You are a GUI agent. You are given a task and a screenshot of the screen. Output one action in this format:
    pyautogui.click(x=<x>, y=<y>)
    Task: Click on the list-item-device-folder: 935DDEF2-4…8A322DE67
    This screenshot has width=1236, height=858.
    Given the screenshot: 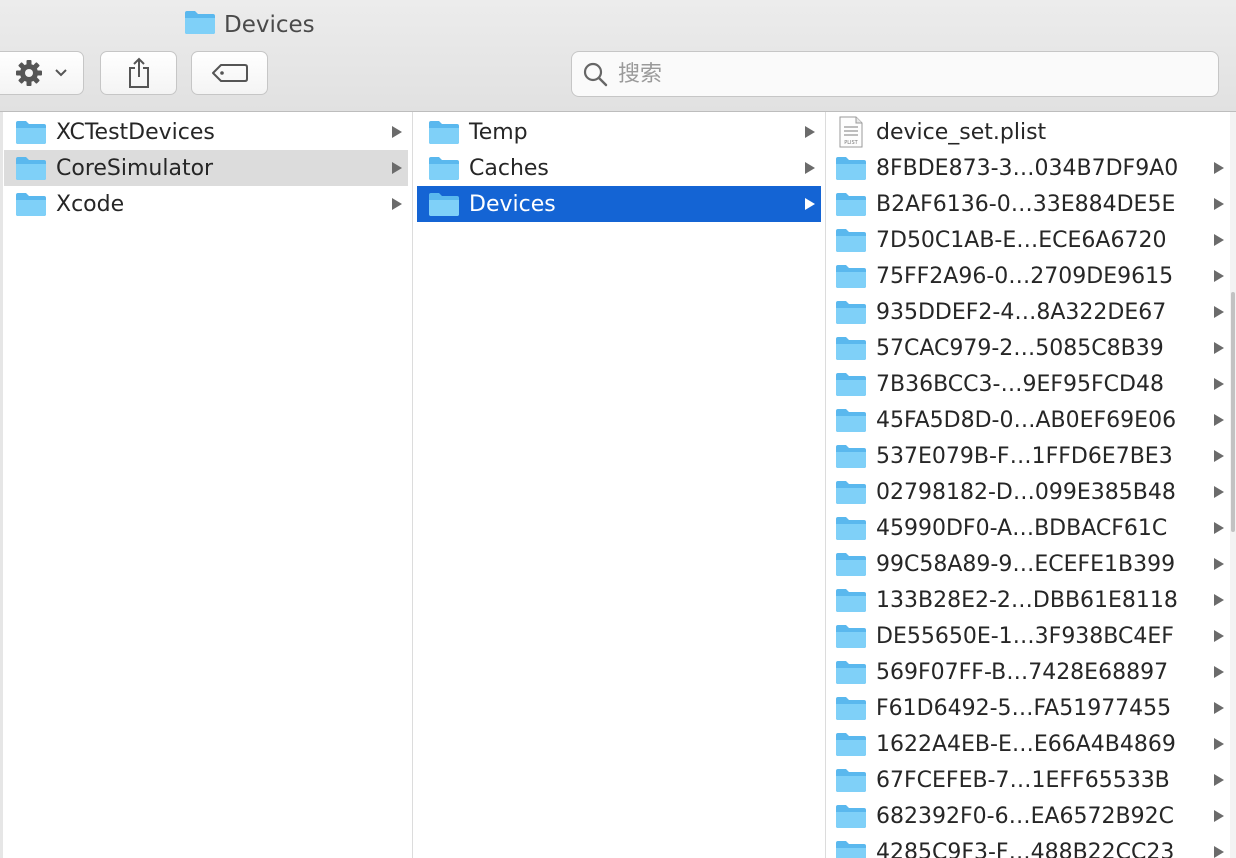 What is the action you would take?
    pyautogui.click(x=1028, y=312)
    